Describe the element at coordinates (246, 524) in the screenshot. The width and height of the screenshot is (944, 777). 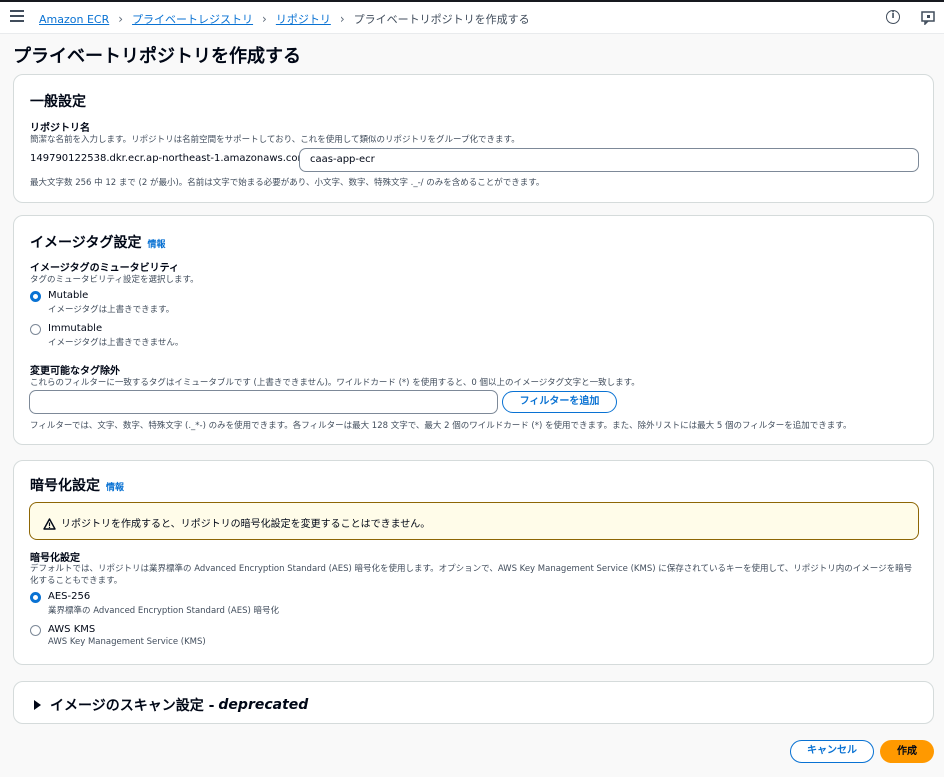
I see `warning-alert-text: リポジトリを作成すると、リポジトリの暗号化設定を変更することはできません。` at that location.